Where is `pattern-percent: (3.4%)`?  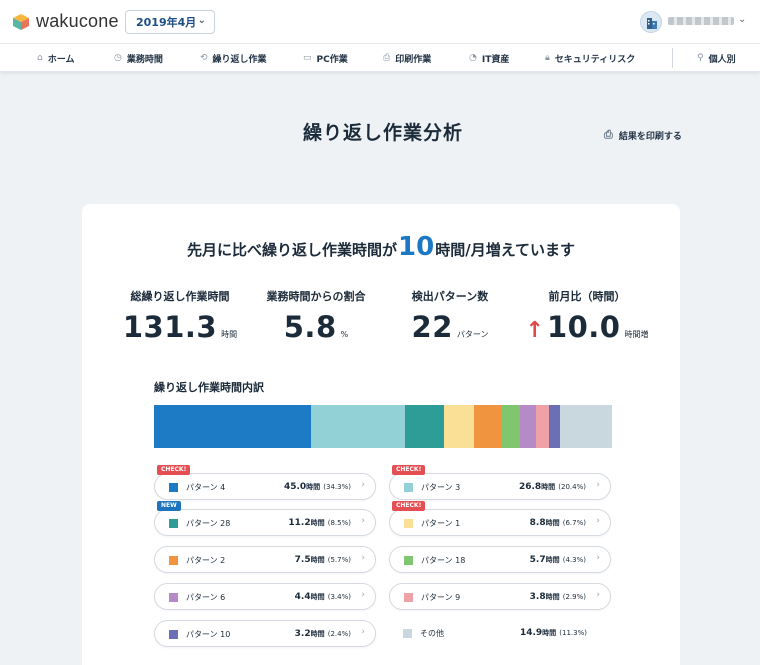 pattern-percent: (3.4%) is located at coordinates (339, 597).